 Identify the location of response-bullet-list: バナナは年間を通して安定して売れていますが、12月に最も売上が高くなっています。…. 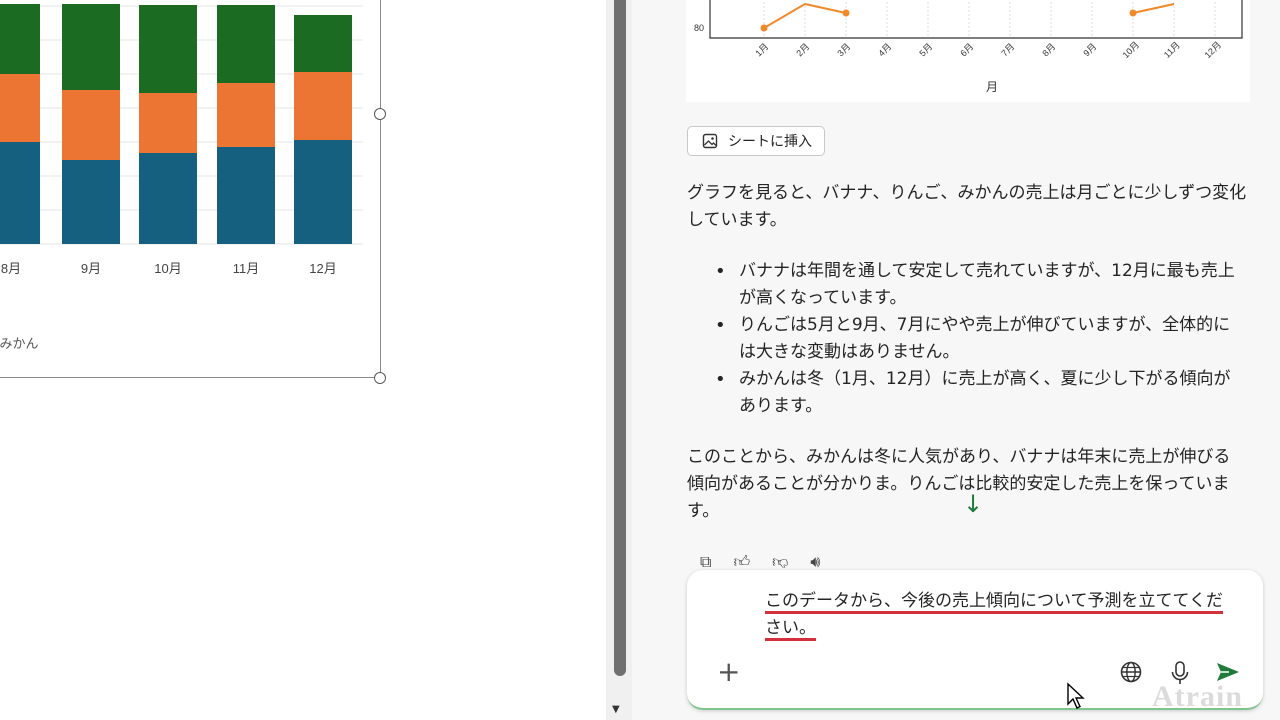
(967, 339).